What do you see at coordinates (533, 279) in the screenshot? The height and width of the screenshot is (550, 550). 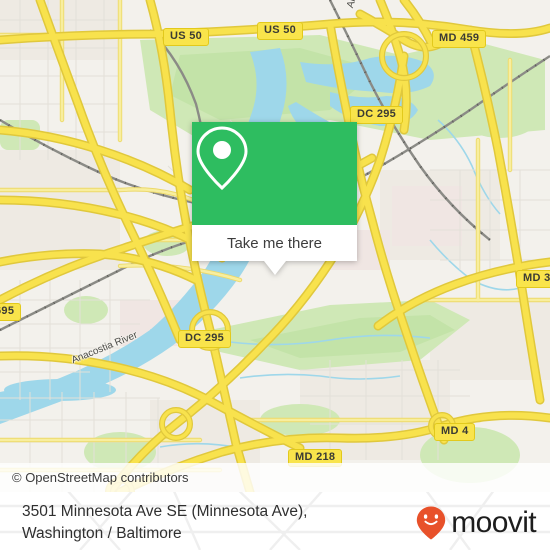 I see `road-shield-md33: MD 33` at bounding box center [533, 279].